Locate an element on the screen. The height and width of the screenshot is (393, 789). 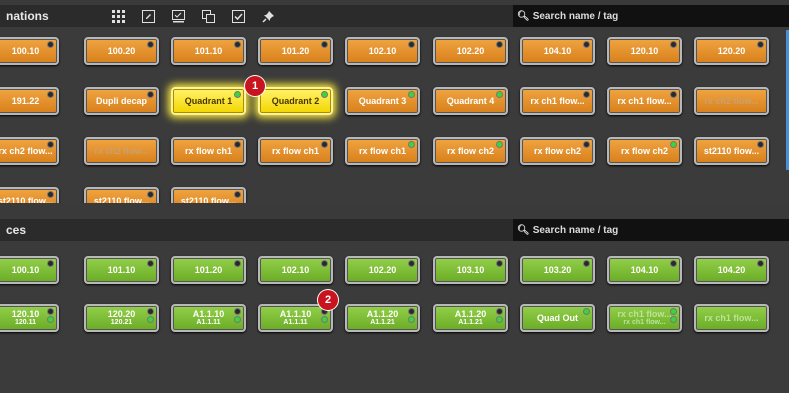
check-icon is located at coordinates (238, 16).